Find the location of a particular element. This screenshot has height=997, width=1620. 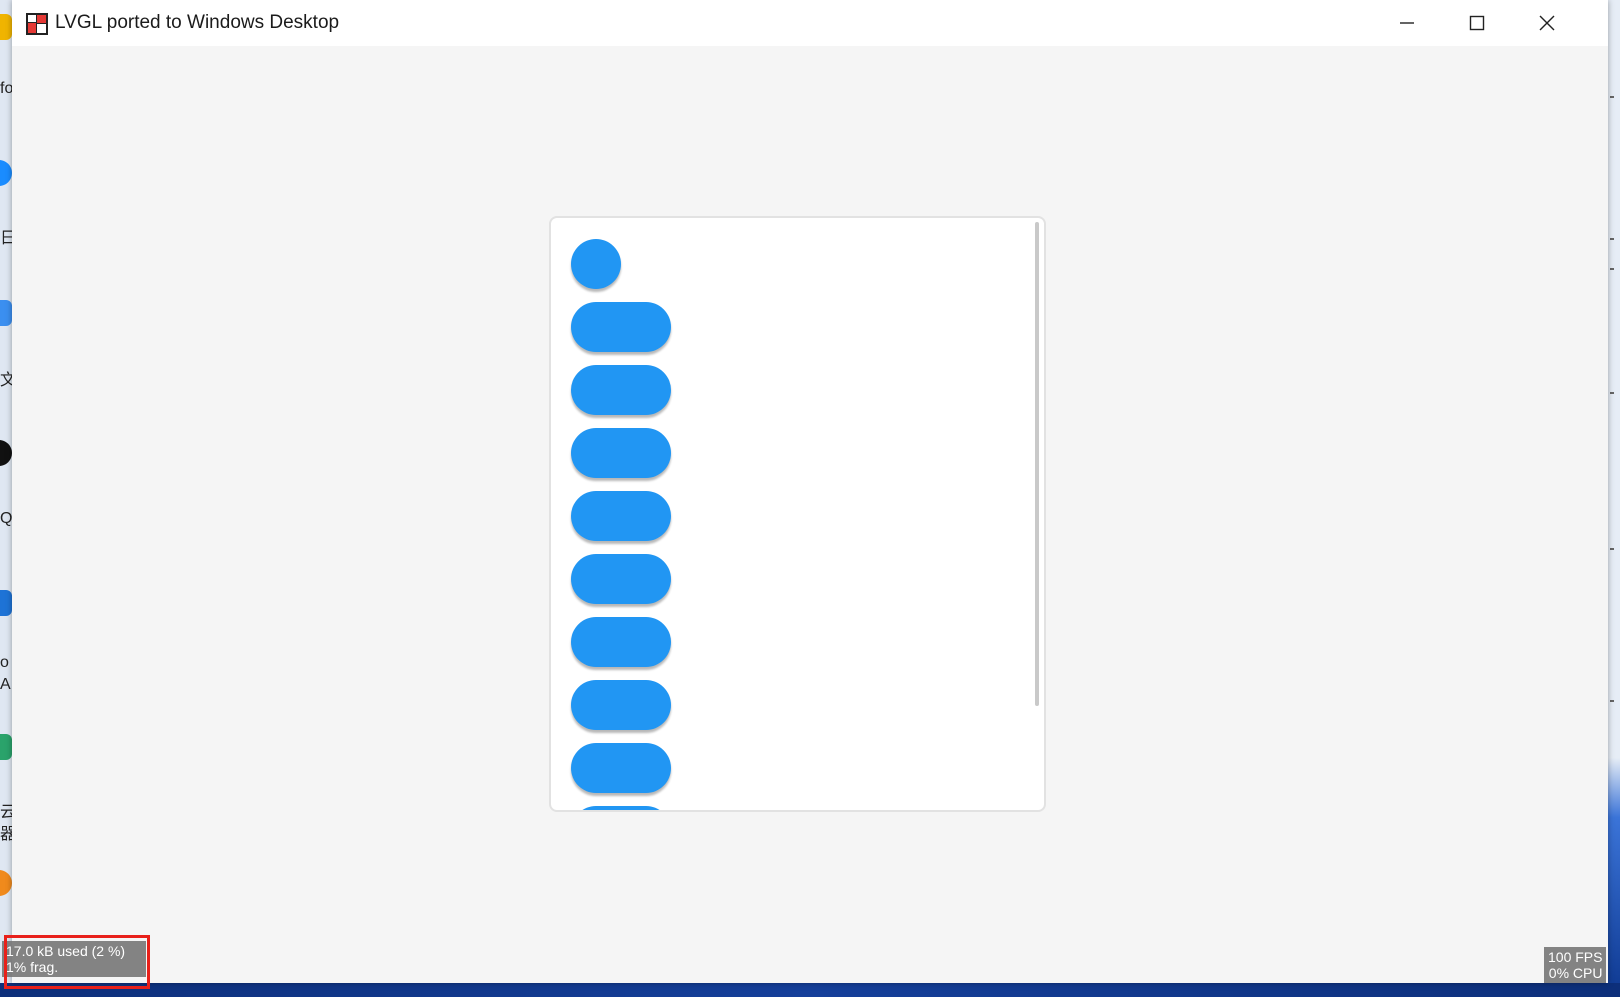

lvgl-app-icon is located at coordinates (37, 24).